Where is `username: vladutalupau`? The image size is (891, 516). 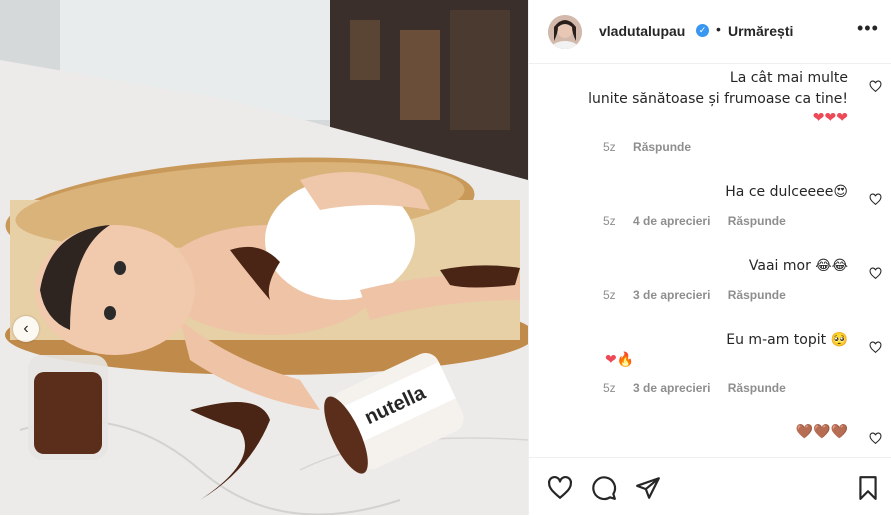
username: vladutalupau is located at coordinates (642, 31).